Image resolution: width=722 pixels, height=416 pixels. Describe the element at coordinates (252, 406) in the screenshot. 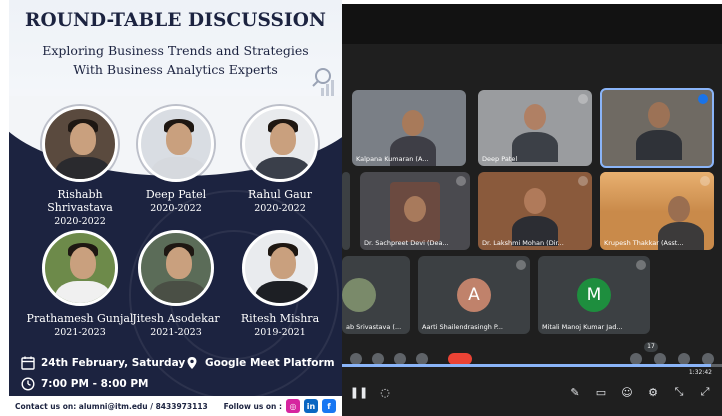

I see `follow-label: Follow us on :` at that location.